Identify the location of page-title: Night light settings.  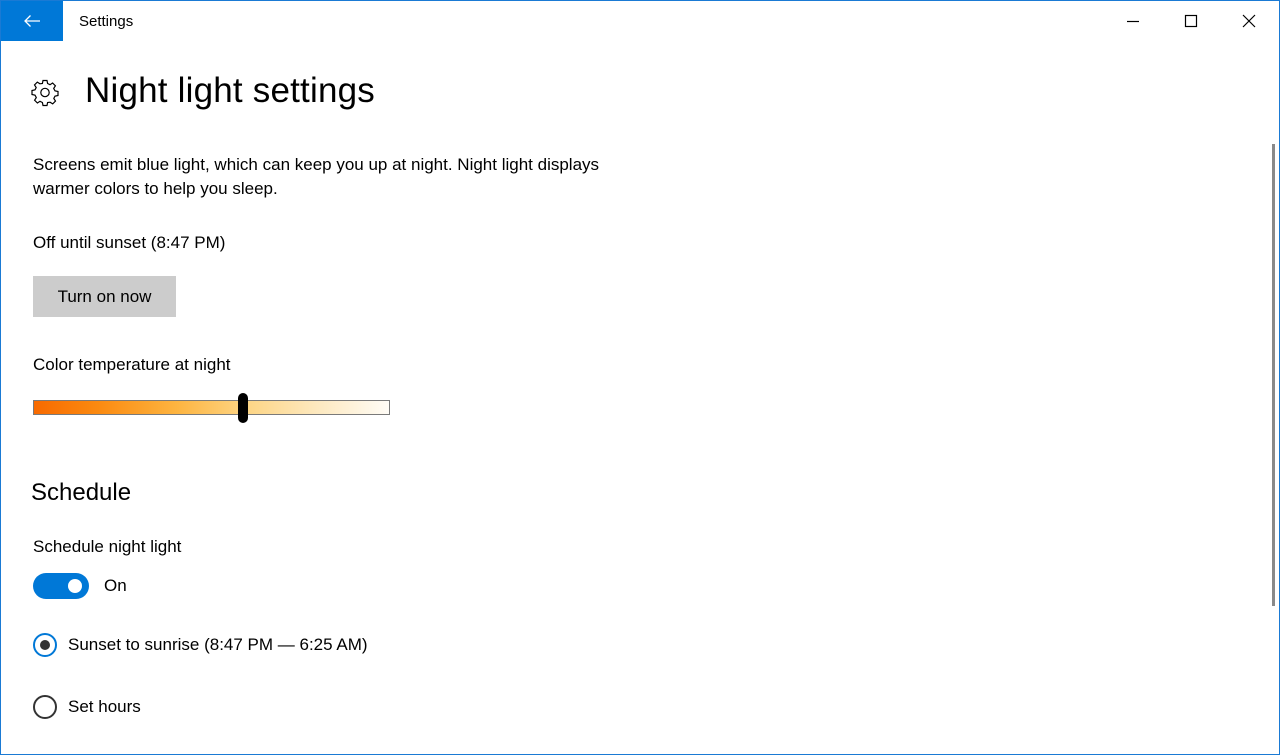
(230, 90).